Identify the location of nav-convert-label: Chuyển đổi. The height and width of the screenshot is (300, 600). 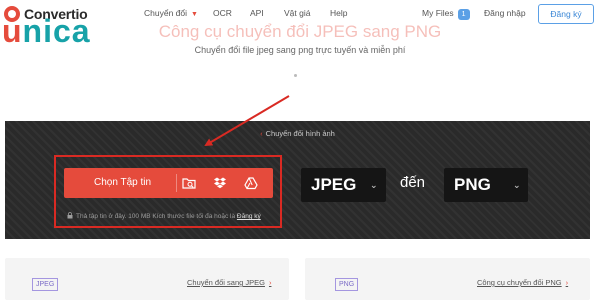
(166, 13).